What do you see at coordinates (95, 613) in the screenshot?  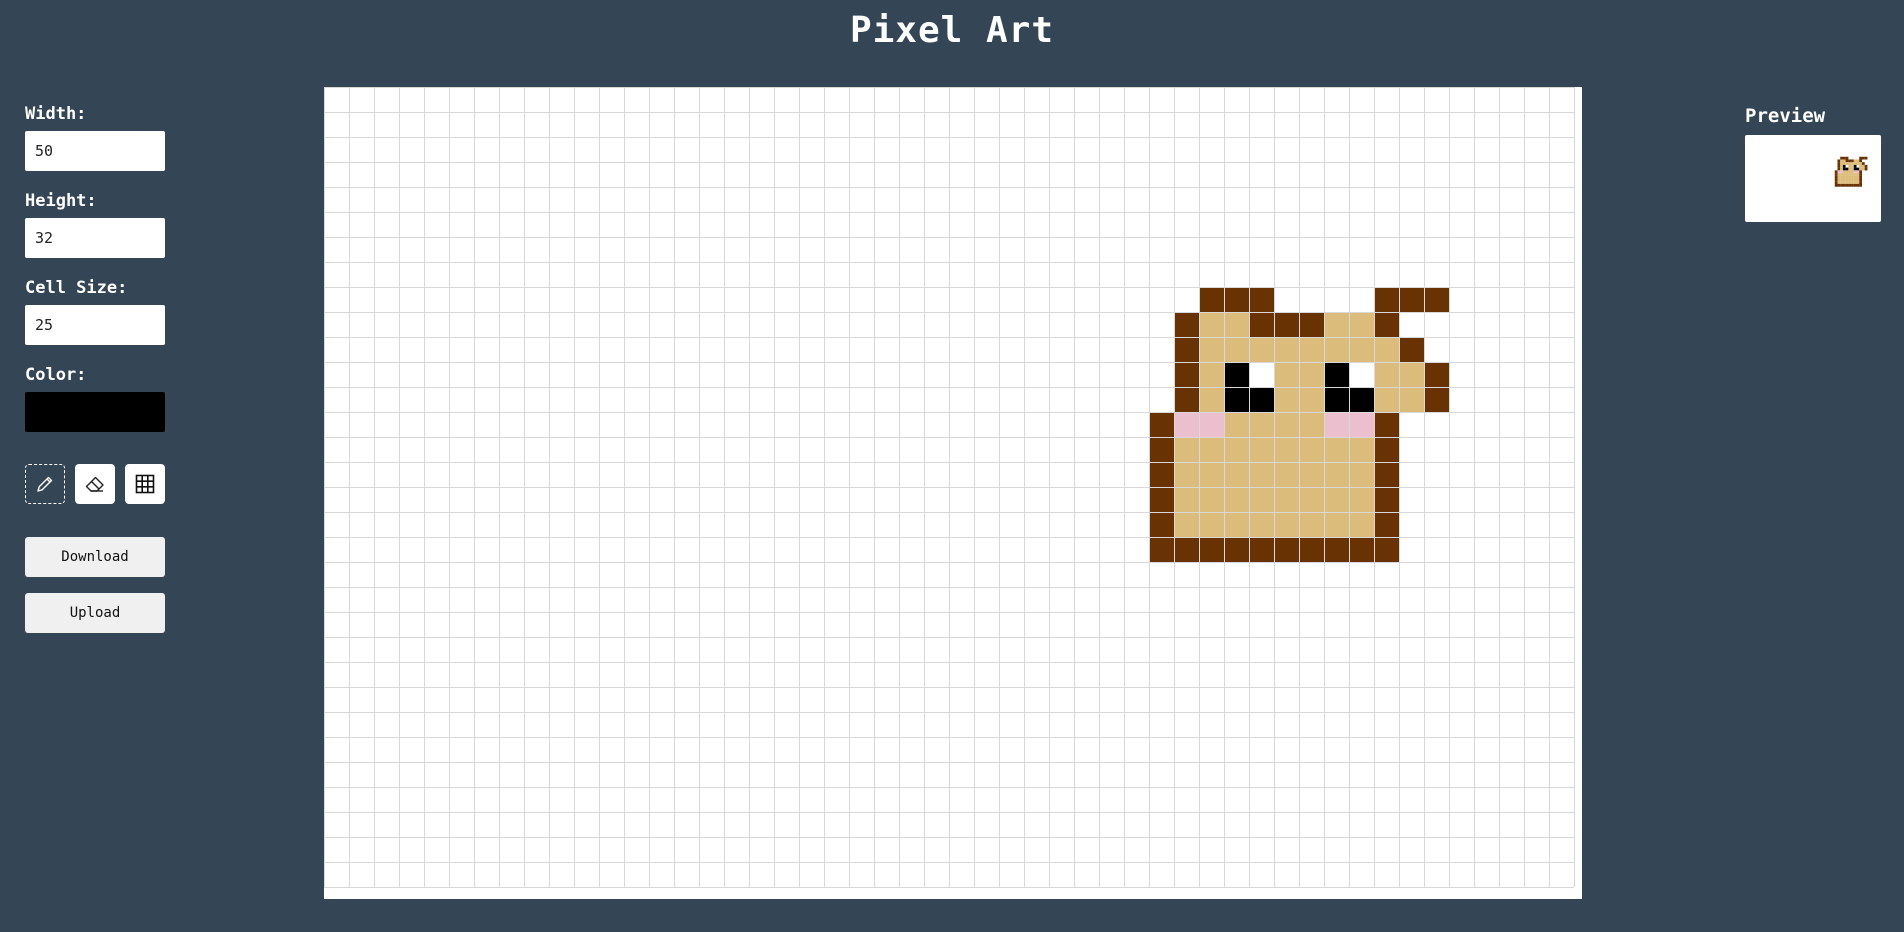 I see `upload-button: Upload` at bounding box center [95, 613].